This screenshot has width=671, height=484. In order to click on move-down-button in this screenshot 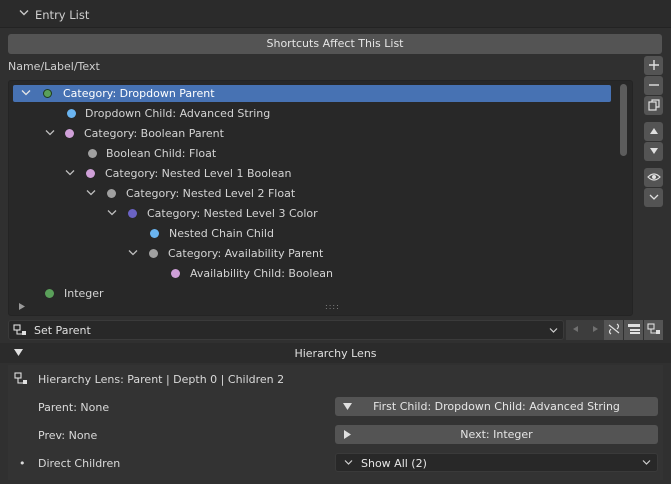, I will do `click(653, 151)`.